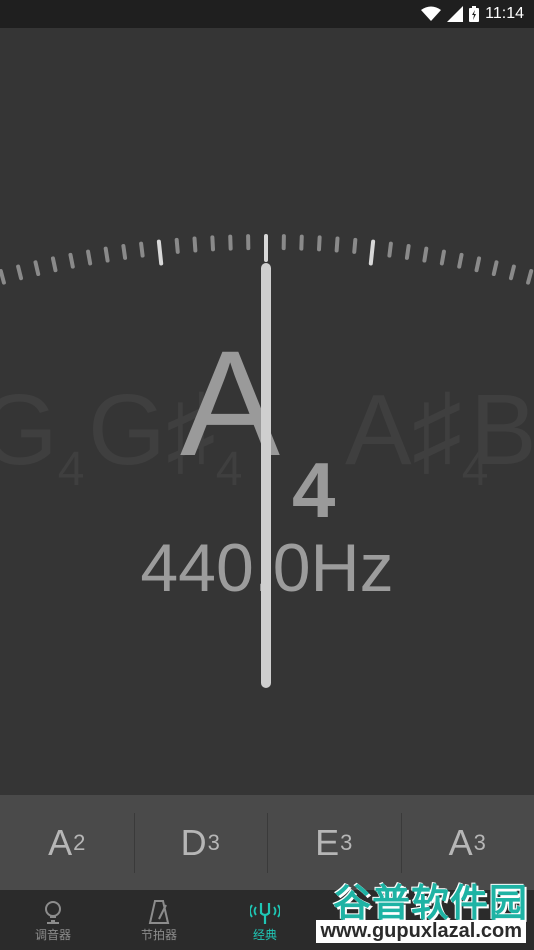 Image resolution: width=534 pixels, height=950 pixels. Describe the element at coordinates (267, 14) in the screenshot. I see `status-bar: 11:14` at that location.